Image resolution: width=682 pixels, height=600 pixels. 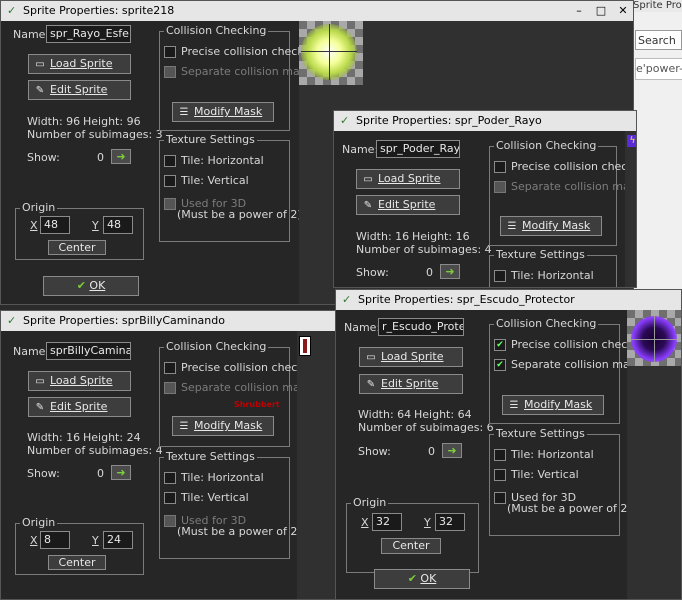 I want to click on red-annotation-text: Shrubbert, so click(x=257, y=404).